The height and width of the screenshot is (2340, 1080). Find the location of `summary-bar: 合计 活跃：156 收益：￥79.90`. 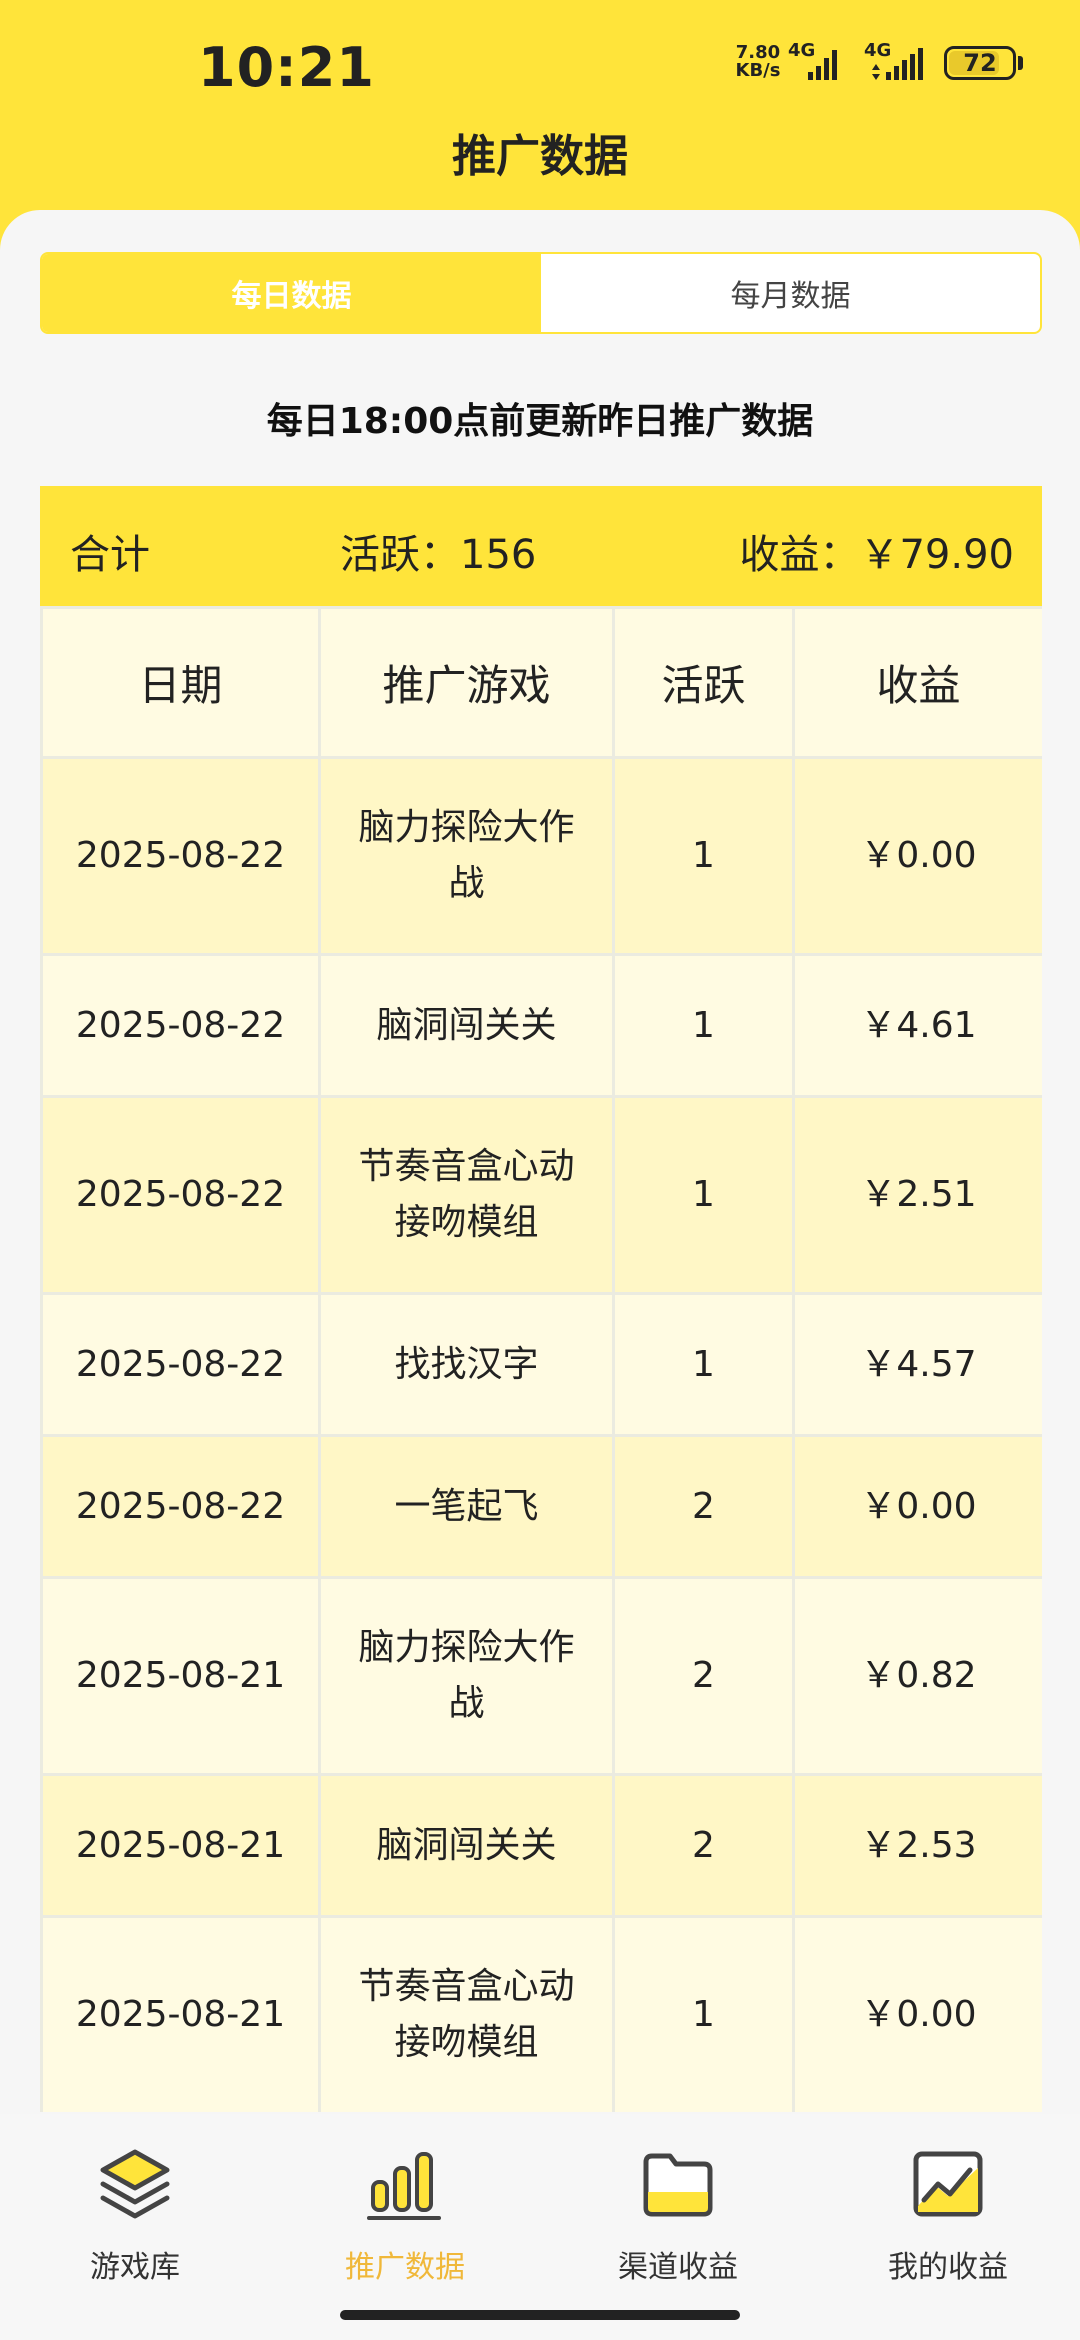

summary-bar: 合计 活跃：156 收益：￥79.90 is located at coordinates (541, 546).